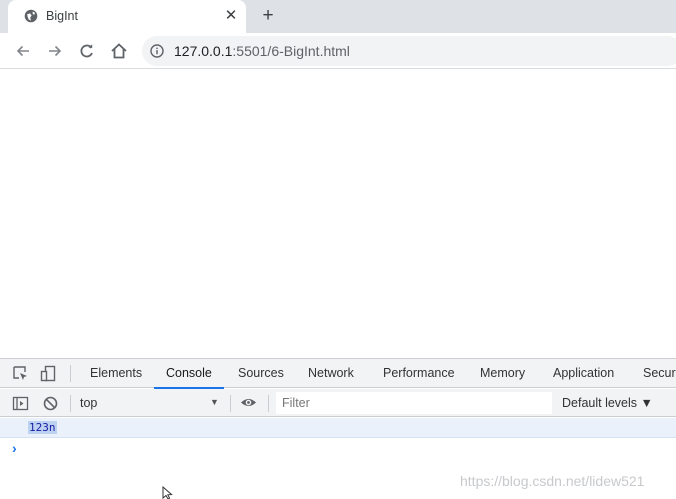 This screenshot has width=676, height=499. What do you see at coordinates (189, 374) in the screenshot?
I see `tab-console: Console` at bounding box center [189, 374].